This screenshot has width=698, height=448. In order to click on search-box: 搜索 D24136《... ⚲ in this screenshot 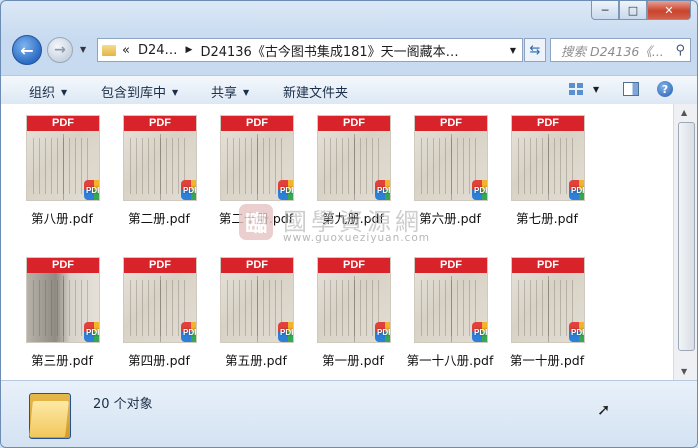, I will do `click(620, 50)`.